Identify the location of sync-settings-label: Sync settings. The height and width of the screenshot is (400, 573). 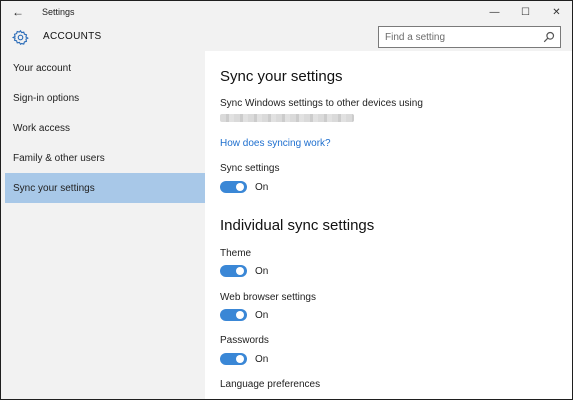
(250, 168).